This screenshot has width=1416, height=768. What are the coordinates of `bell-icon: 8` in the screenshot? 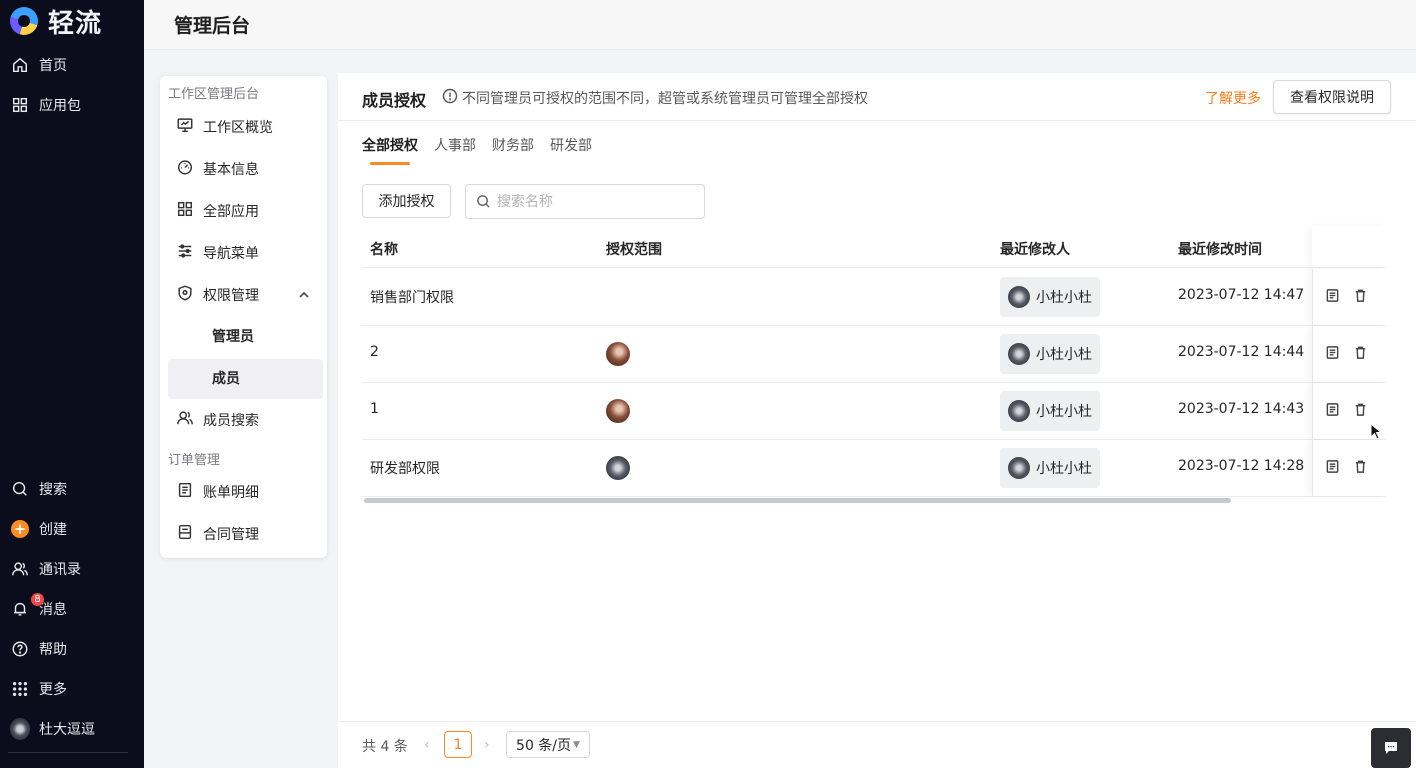 It's located at (27, 606).